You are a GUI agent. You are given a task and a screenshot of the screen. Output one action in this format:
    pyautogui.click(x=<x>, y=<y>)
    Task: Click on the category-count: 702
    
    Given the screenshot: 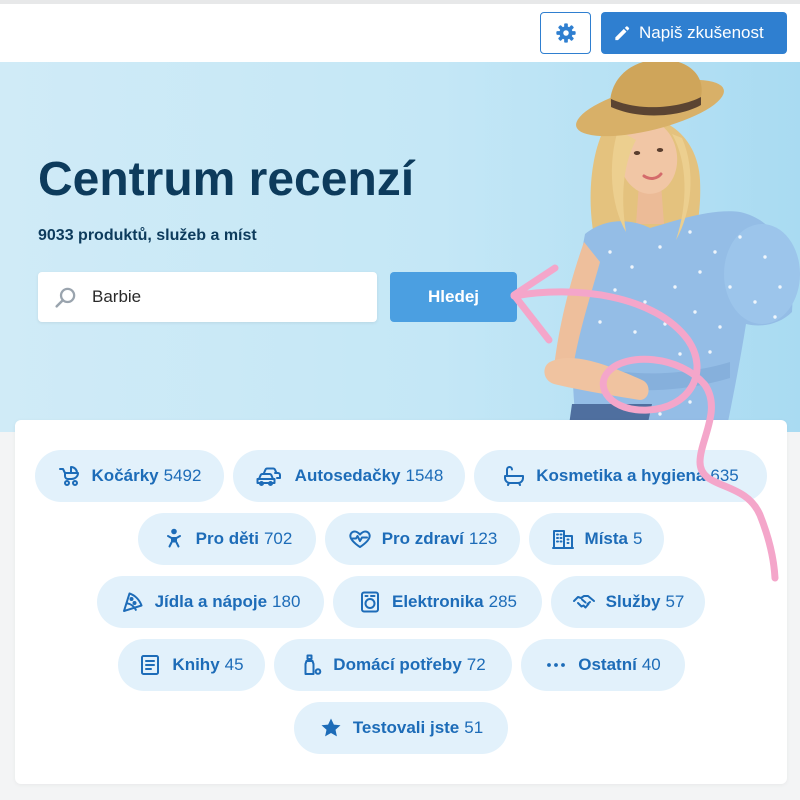 What is the action you would take?
    pyautogui.click(x=278, y=538)
    